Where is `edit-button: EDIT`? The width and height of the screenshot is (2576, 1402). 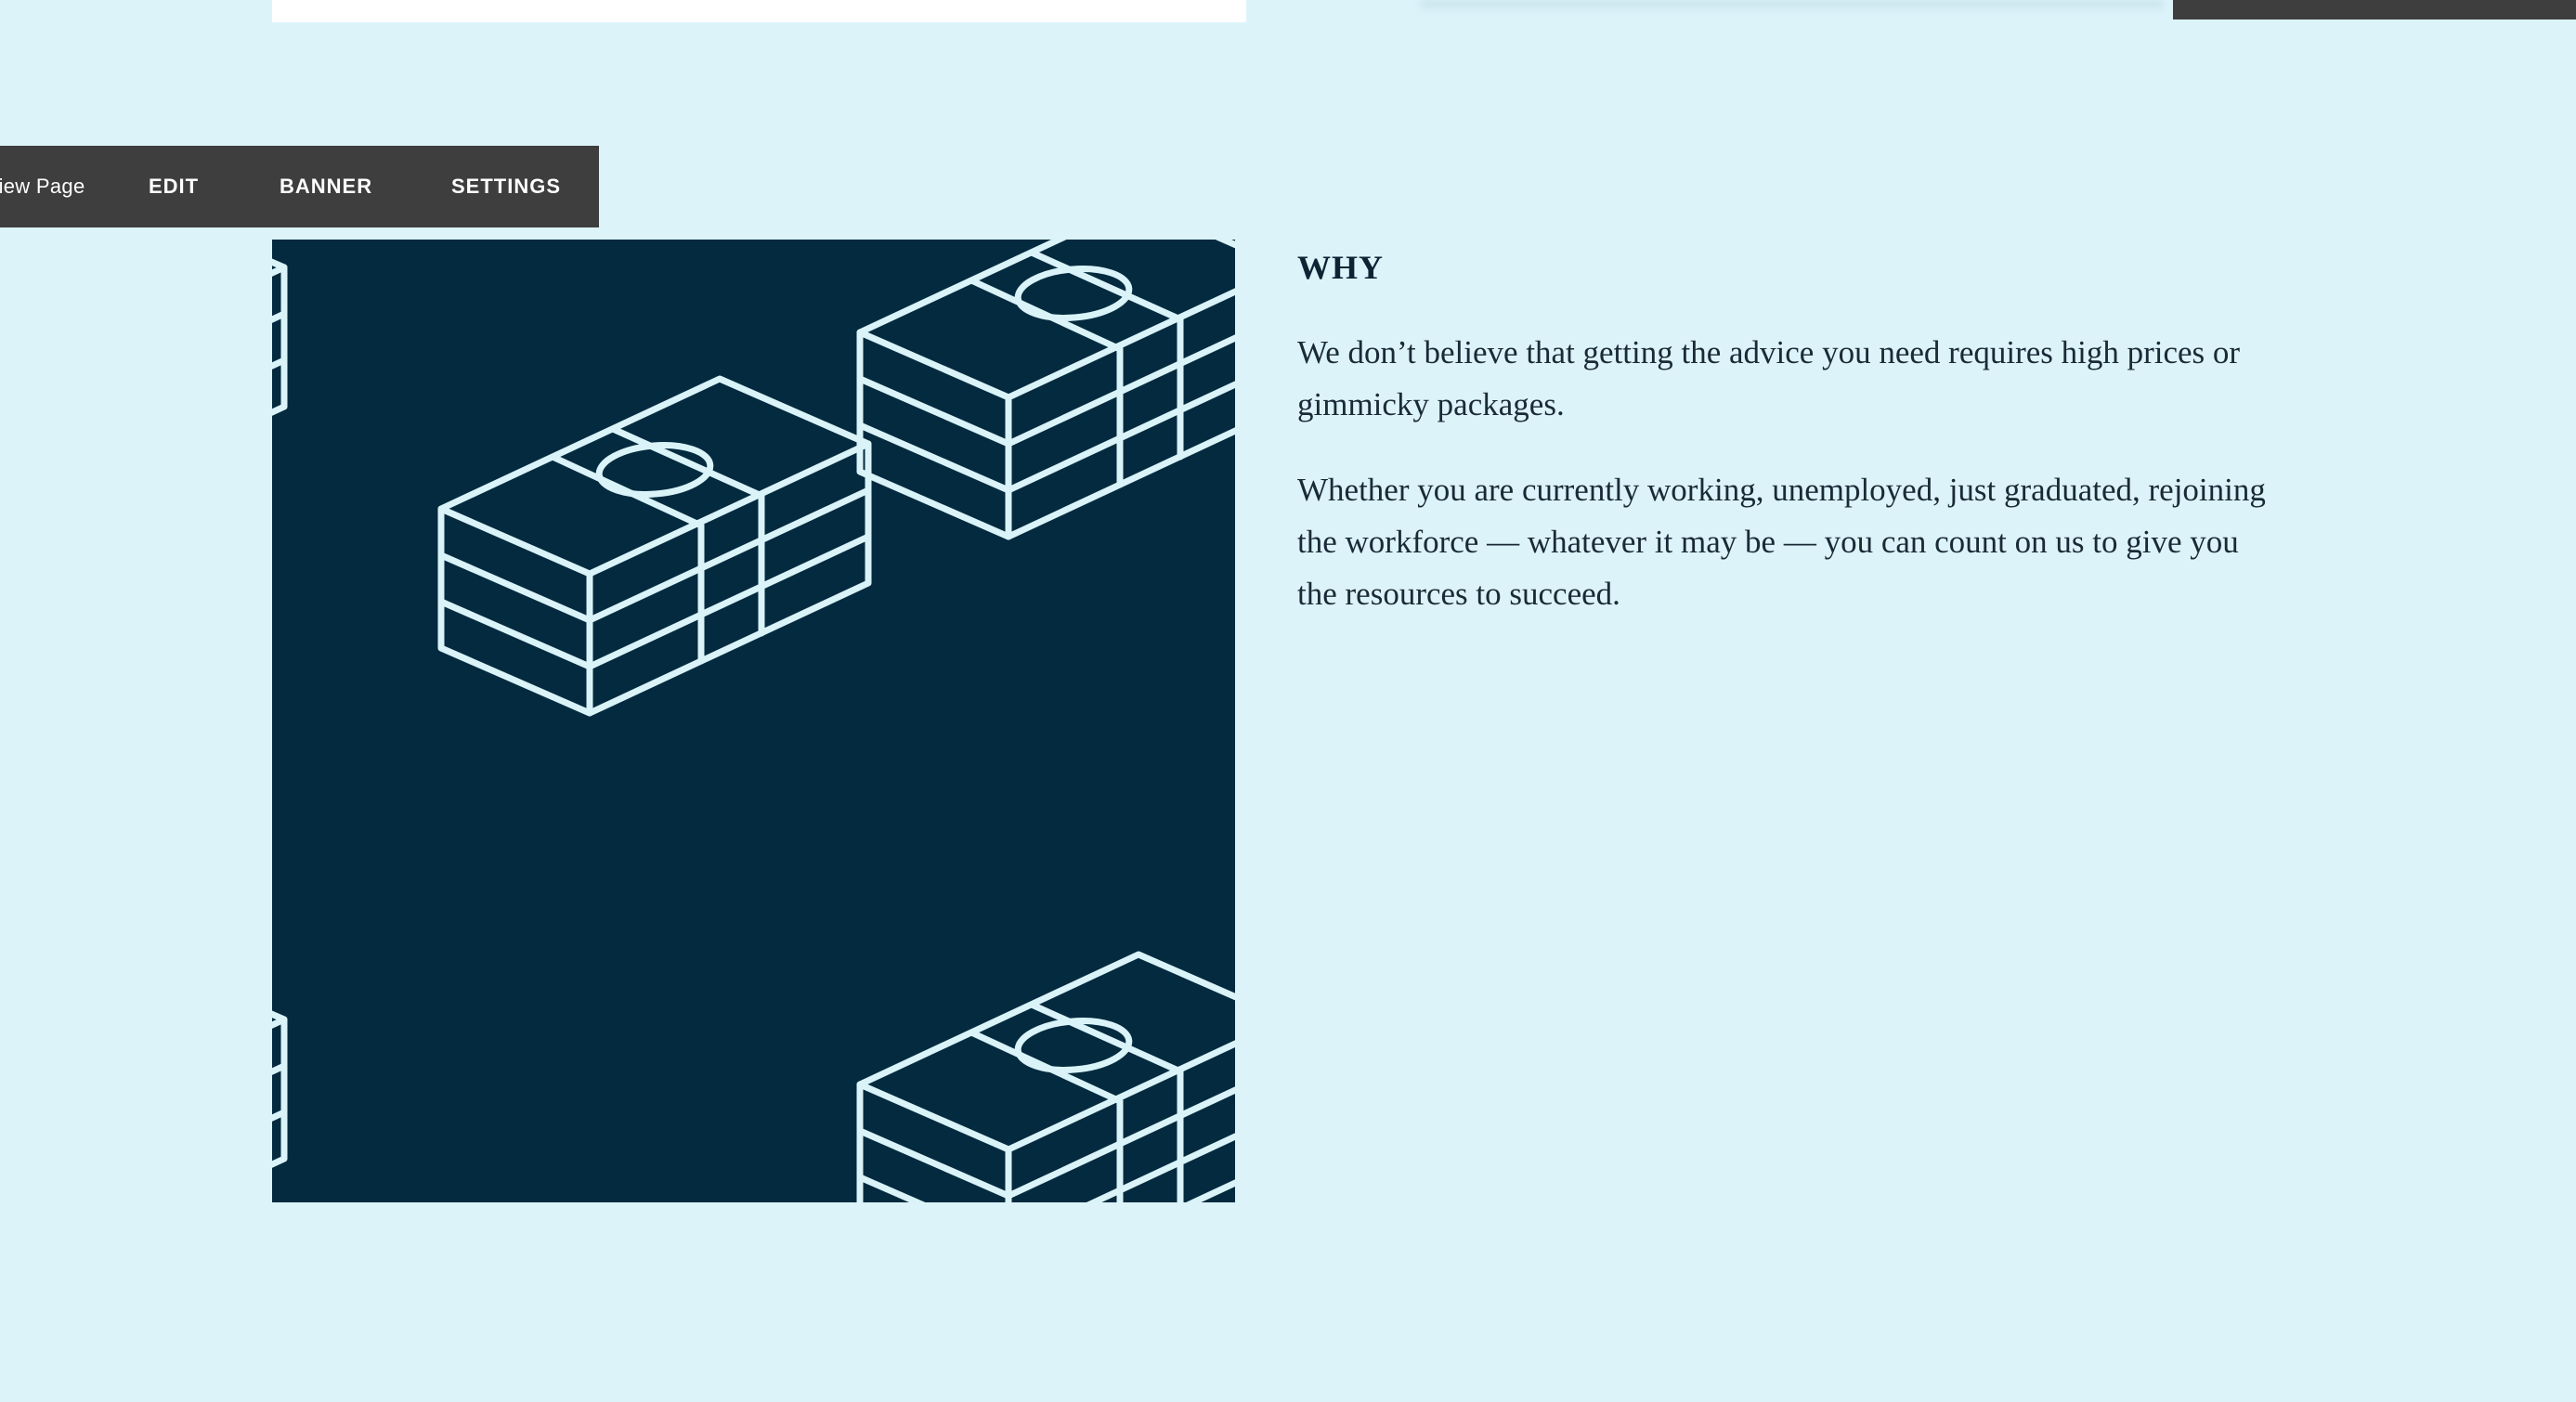
edit-button: EDIT is located at coordinates (174, 186).